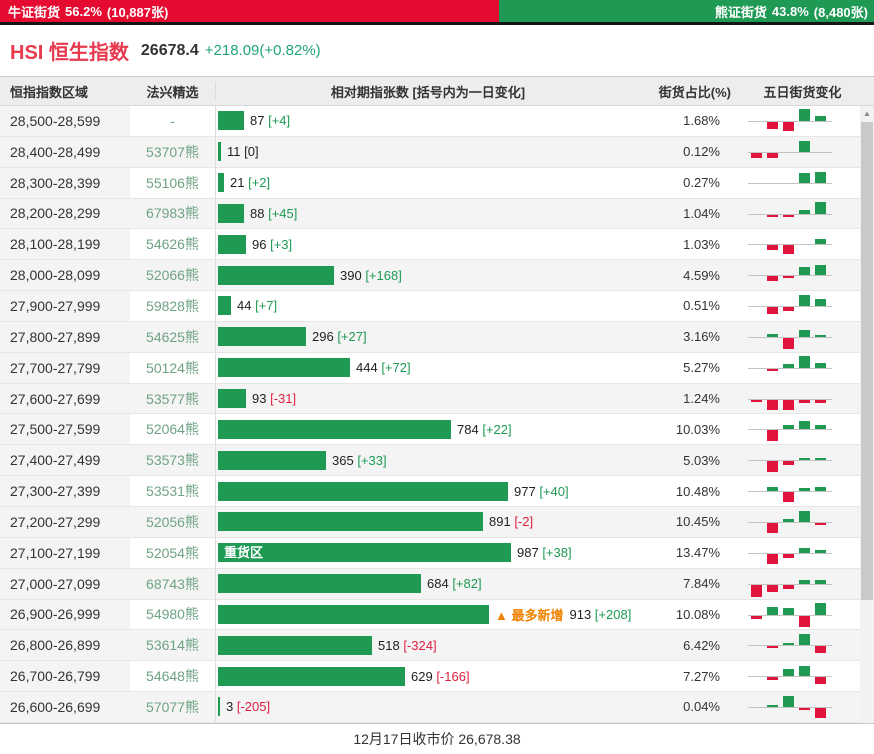 This screenshot has width=874, height=754. What do you see at coordinates (430, 183) in the screenshot?
I see `table-row: 28,300-28,399 55106熊 21 [+2] 0.27%` at bounding box center [430, 183].